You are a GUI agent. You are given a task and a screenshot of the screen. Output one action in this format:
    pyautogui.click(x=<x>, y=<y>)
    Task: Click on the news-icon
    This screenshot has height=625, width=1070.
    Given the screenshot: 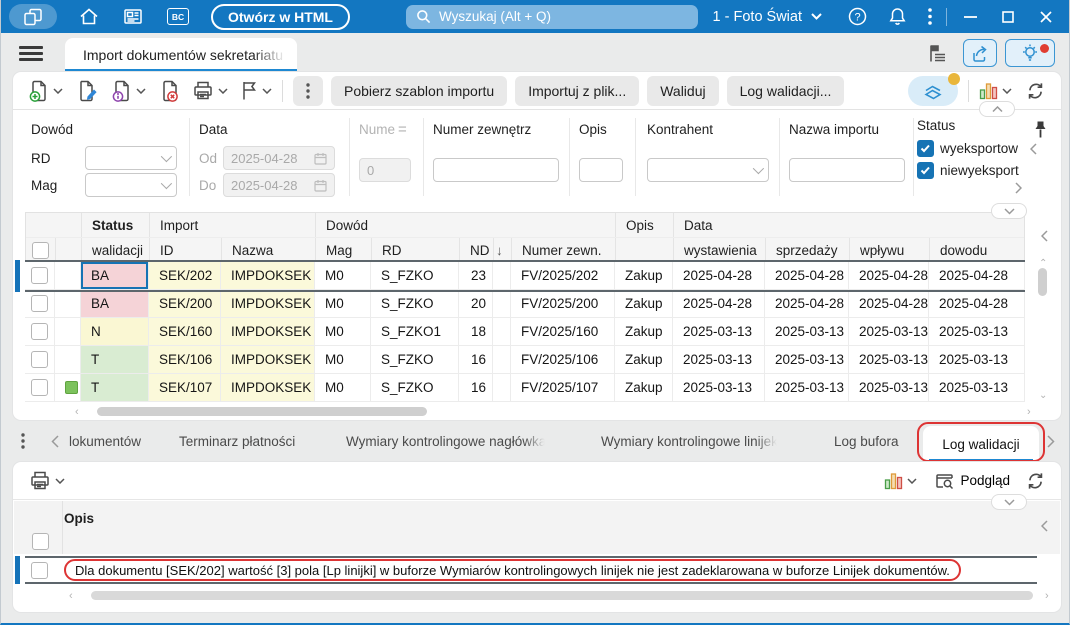 What is the action you would take?
    pyautogui.click(x=133, y=16)
    